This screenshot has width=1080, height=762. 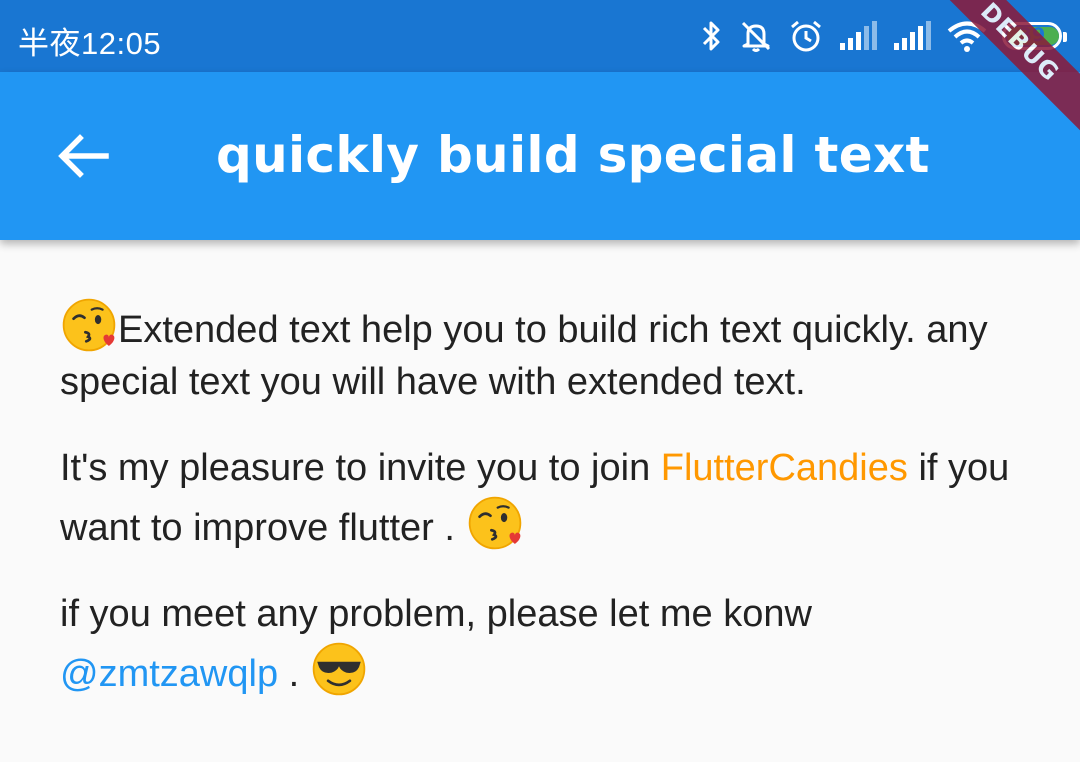 What do you see at coordinates (784, 468) in the screenshot?
I see `fluttercandies-link: FlutterCandies` at bounding box center [784, 468].